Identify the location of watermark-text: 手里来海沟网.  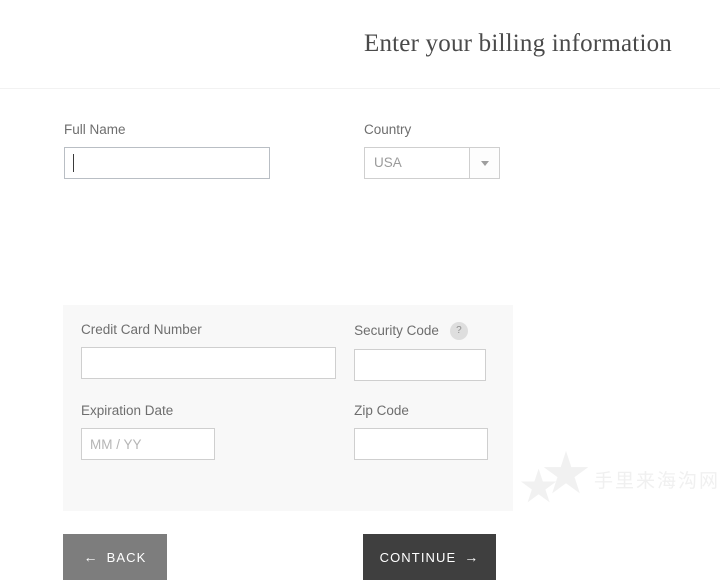
(656, 480).